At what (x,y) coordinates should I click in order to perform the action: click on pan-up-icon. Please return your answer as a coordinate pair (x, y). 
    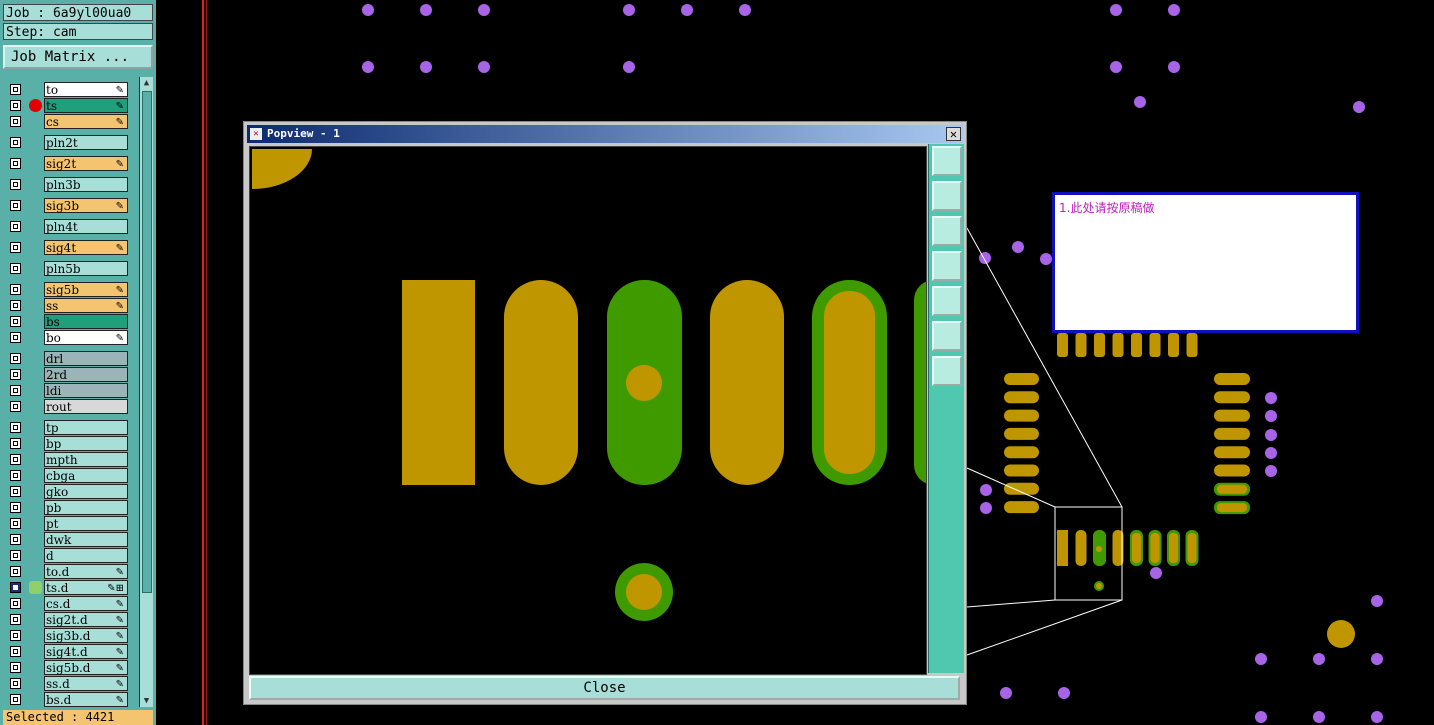
    Looking at the image, I should click on (947, 196).